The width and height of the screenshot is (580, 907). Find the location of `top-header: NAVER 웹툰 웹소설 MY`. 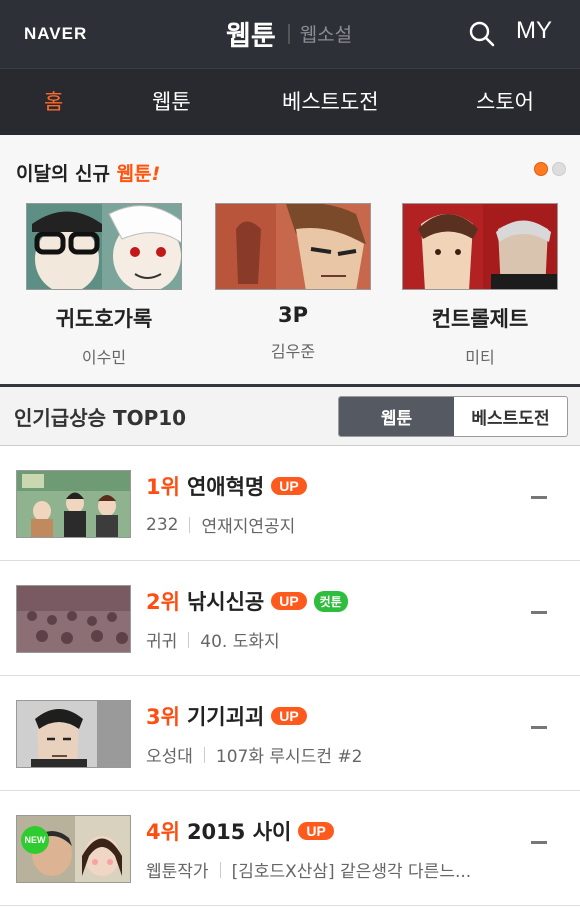

top-header: NAVER 웹툰 웹소설 MY is located at coordinates (290, 34).